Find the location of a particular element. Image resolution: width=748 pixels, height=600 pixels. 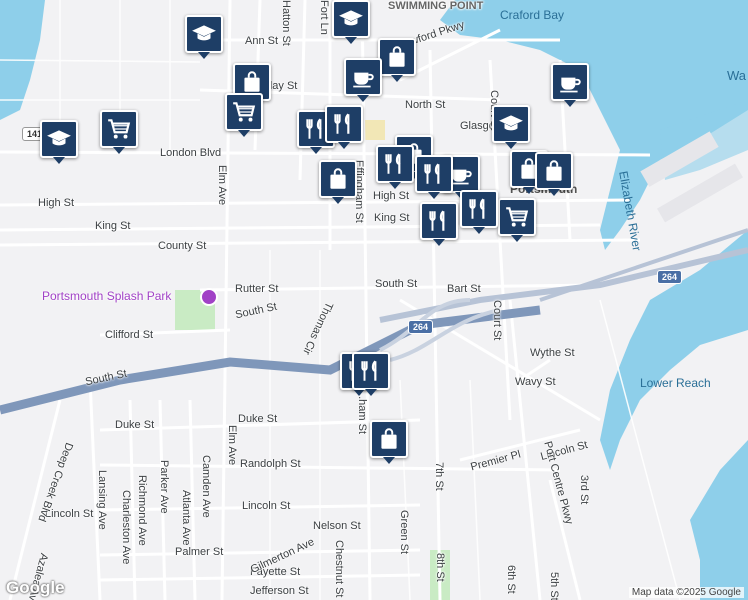

street-hatton: Hatton St is located at coordinates (286, 23).